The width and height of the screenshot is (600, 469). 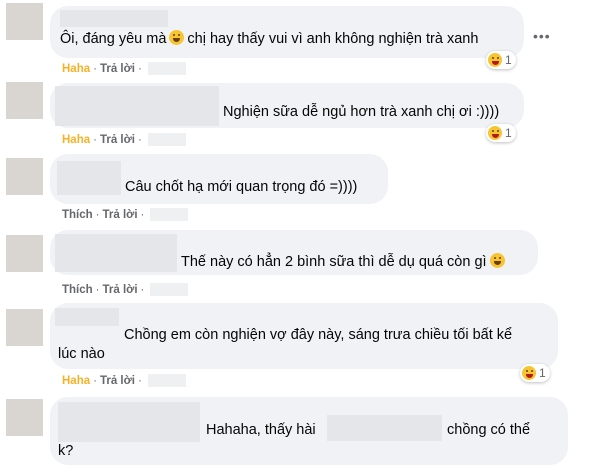 I want to click on comment-text-line2: k?, so click(x=66, y=451).